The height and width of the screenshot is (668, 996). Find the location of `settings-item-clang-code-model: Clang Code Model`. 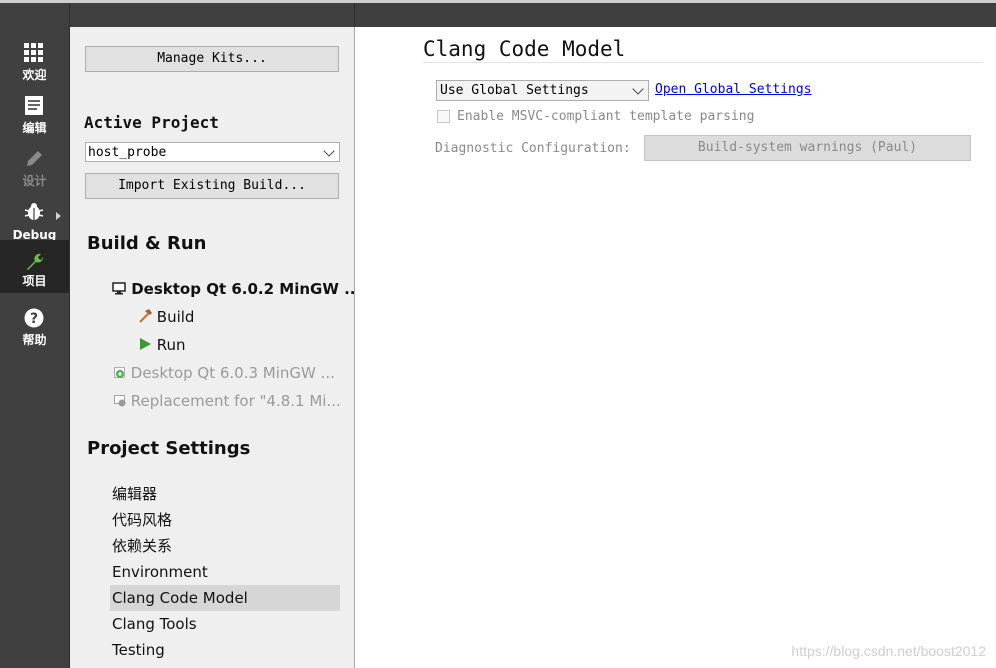

settings-item-clang-code-model: Clang Code Model is located at coordinates (225, 598).